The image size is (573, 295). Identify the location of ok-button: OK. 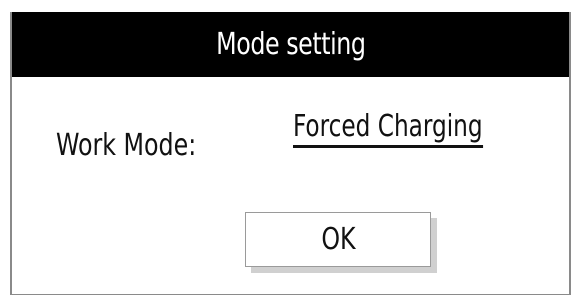
(338, 239).